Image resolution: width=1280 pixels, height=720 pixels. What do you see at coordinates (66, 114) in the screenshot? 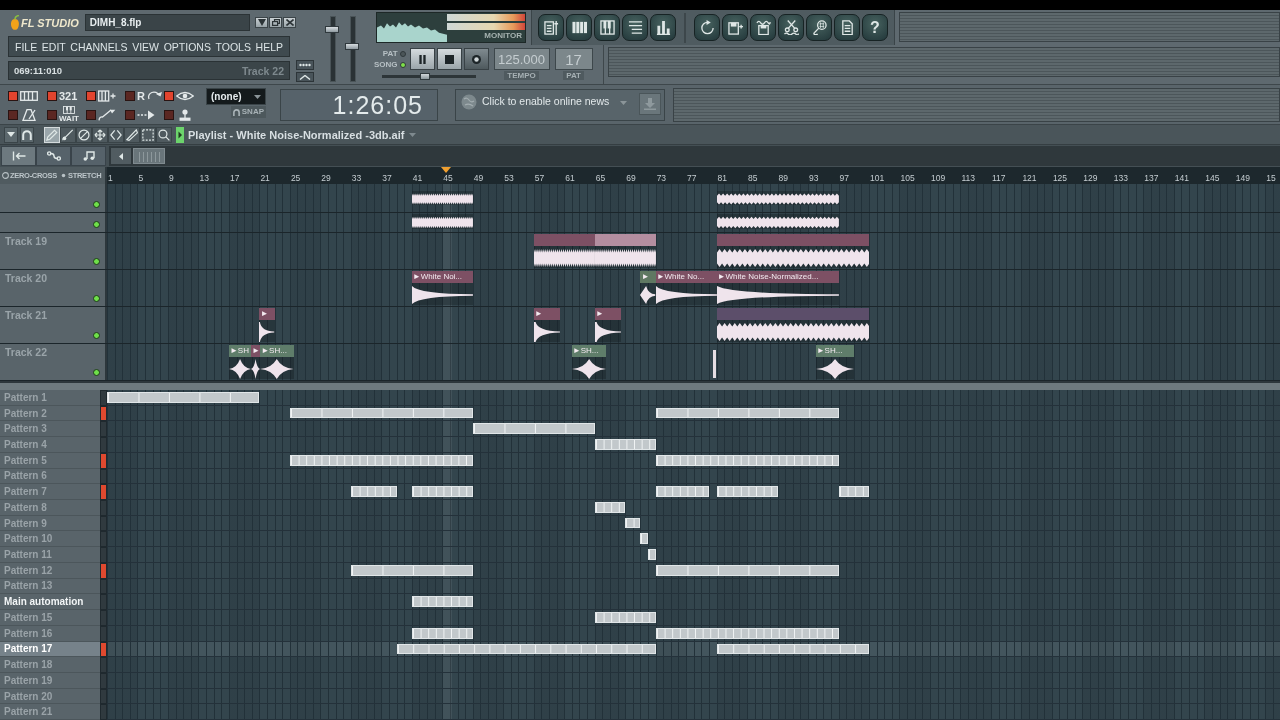
I see `toggle-button: WAIT` at bounding box center [66, 114].